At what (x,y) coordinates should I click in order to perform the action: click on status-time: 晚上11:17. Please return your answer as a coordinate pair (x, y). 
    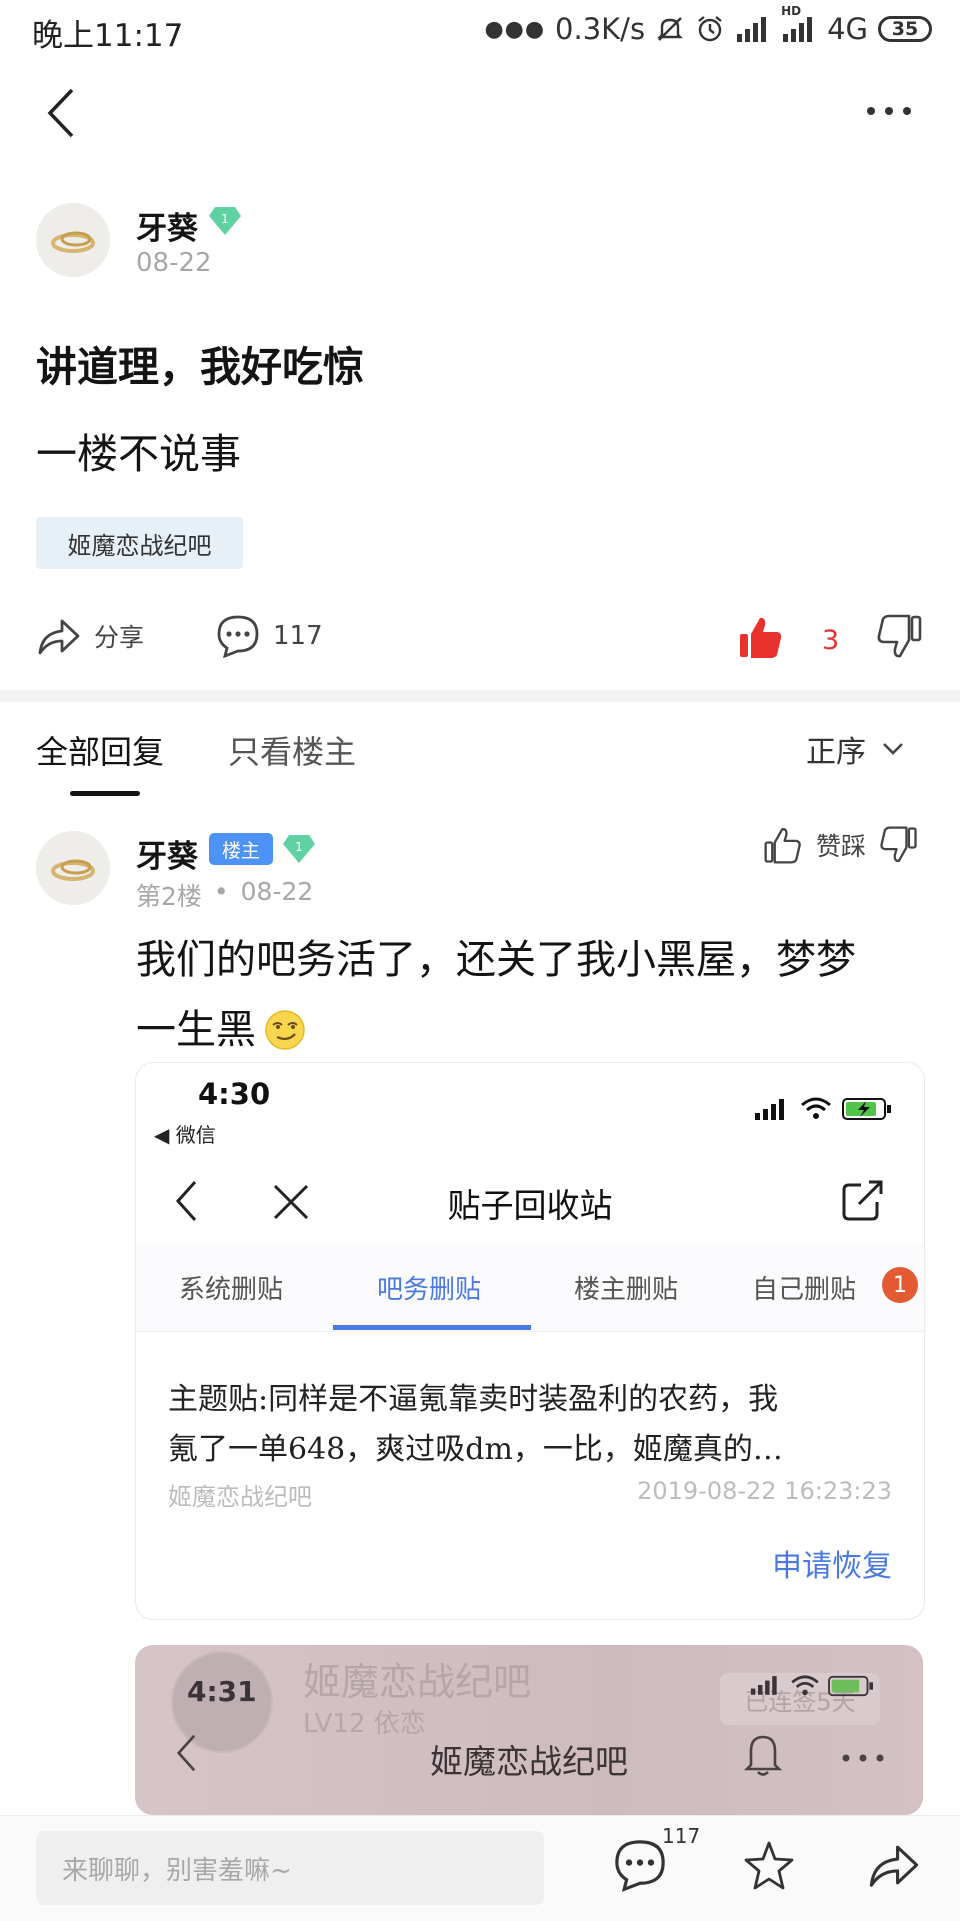
    Looking at the image, I should click on (108, 36).